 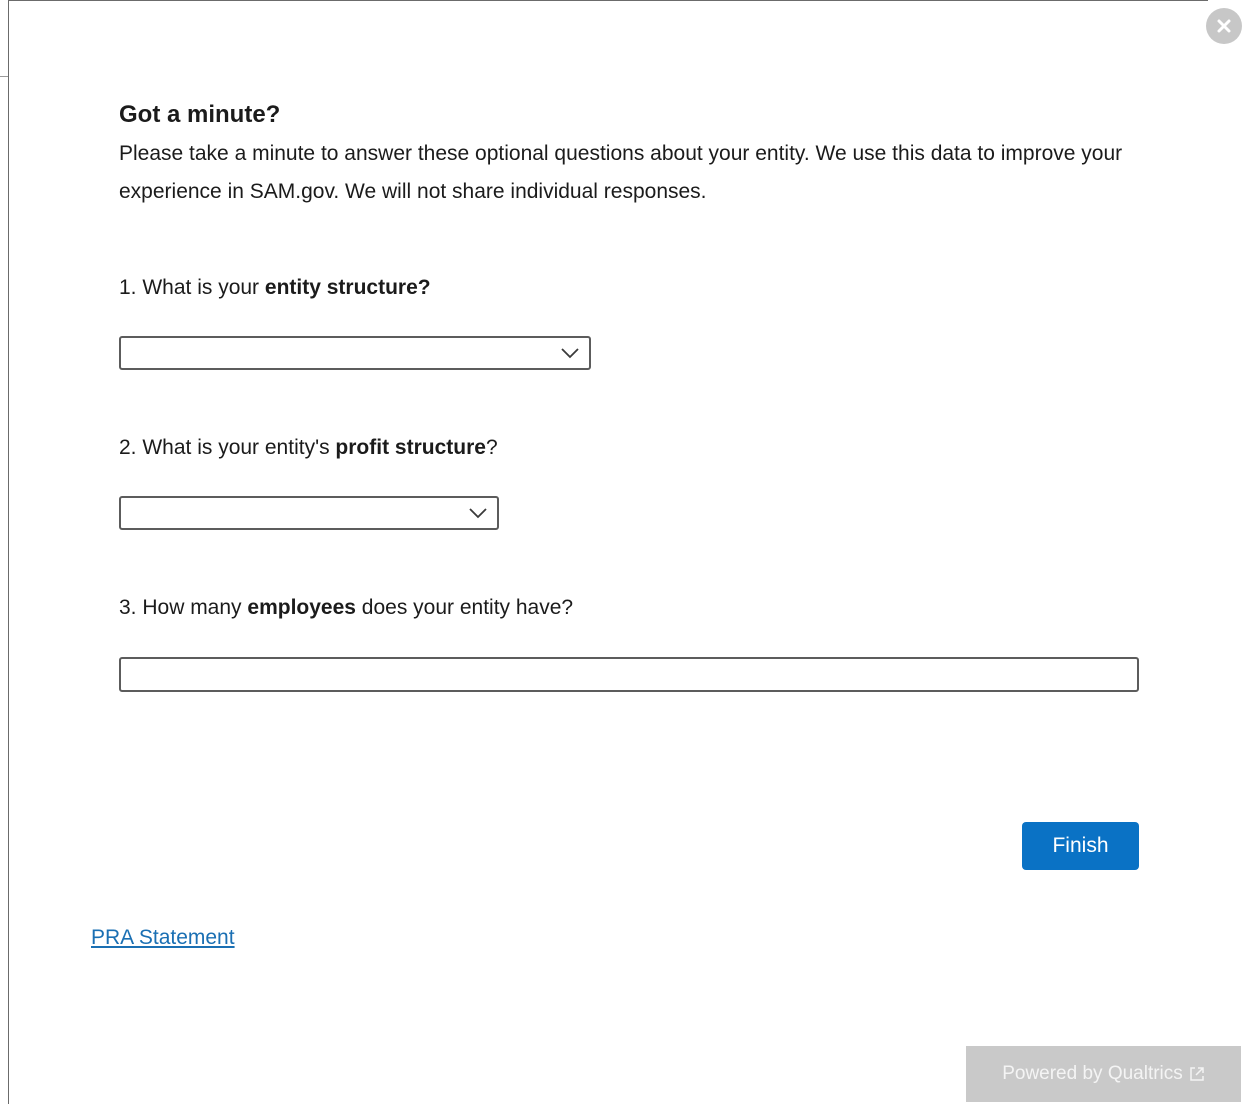 I want to click on question-3-suffix: does your entity have?, so click(x=464, y=607).